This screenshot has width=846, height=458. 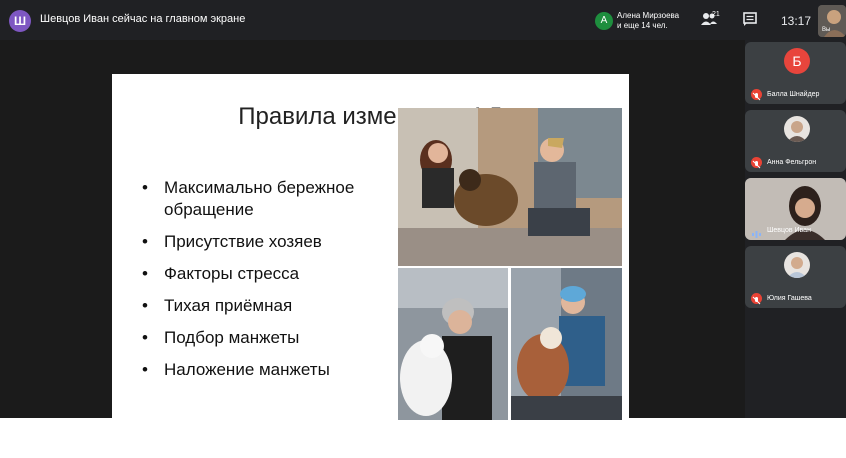 What do you see at coordinates (453, 344) in the screenshot?
I see `photo-man-white-dog` at bounding box center [453, 344].